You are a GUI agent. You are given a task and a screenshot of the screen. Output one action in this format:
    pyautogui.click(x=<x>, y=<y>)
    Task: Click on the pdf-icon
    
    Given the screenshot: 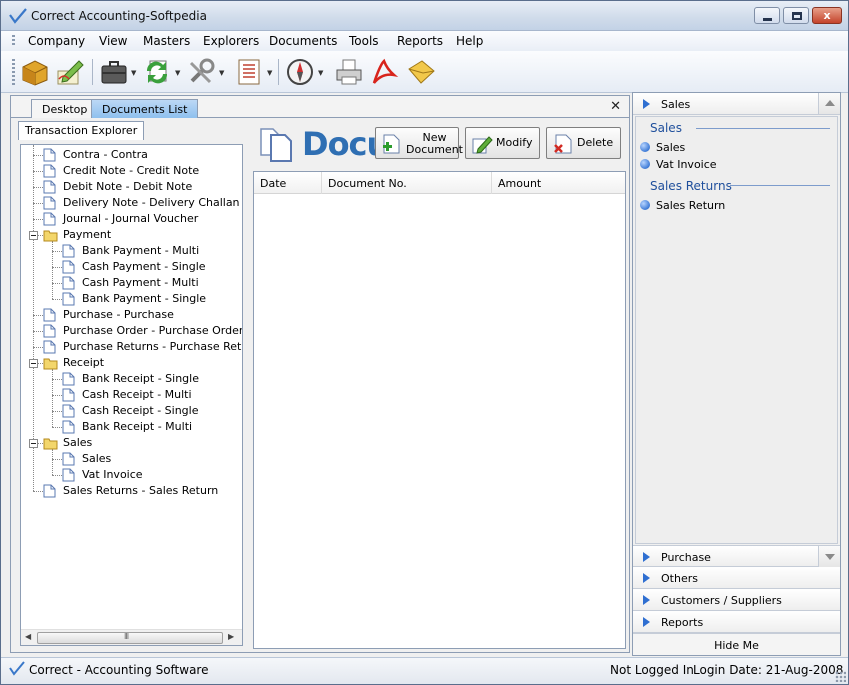 What is the action you would take?
    pyautogui.click(x=385, y=72)
    